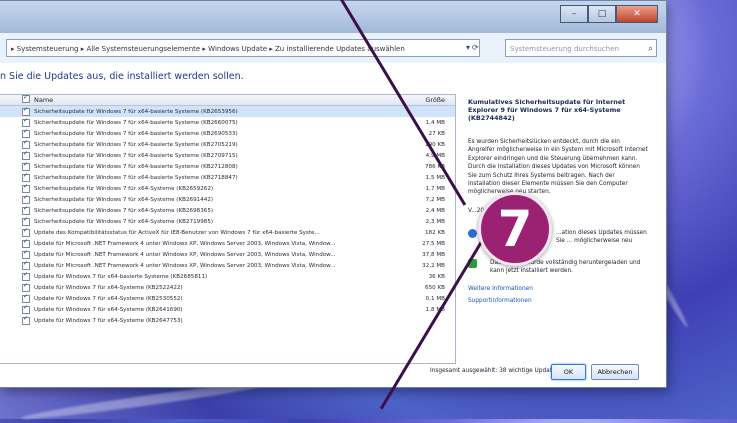 Image resolution: width=737 pixels, height=423 pixels. Describe the element at coordinates (333, 17) in the screenshot. I see `title-bar: – □ ✕` at that location.